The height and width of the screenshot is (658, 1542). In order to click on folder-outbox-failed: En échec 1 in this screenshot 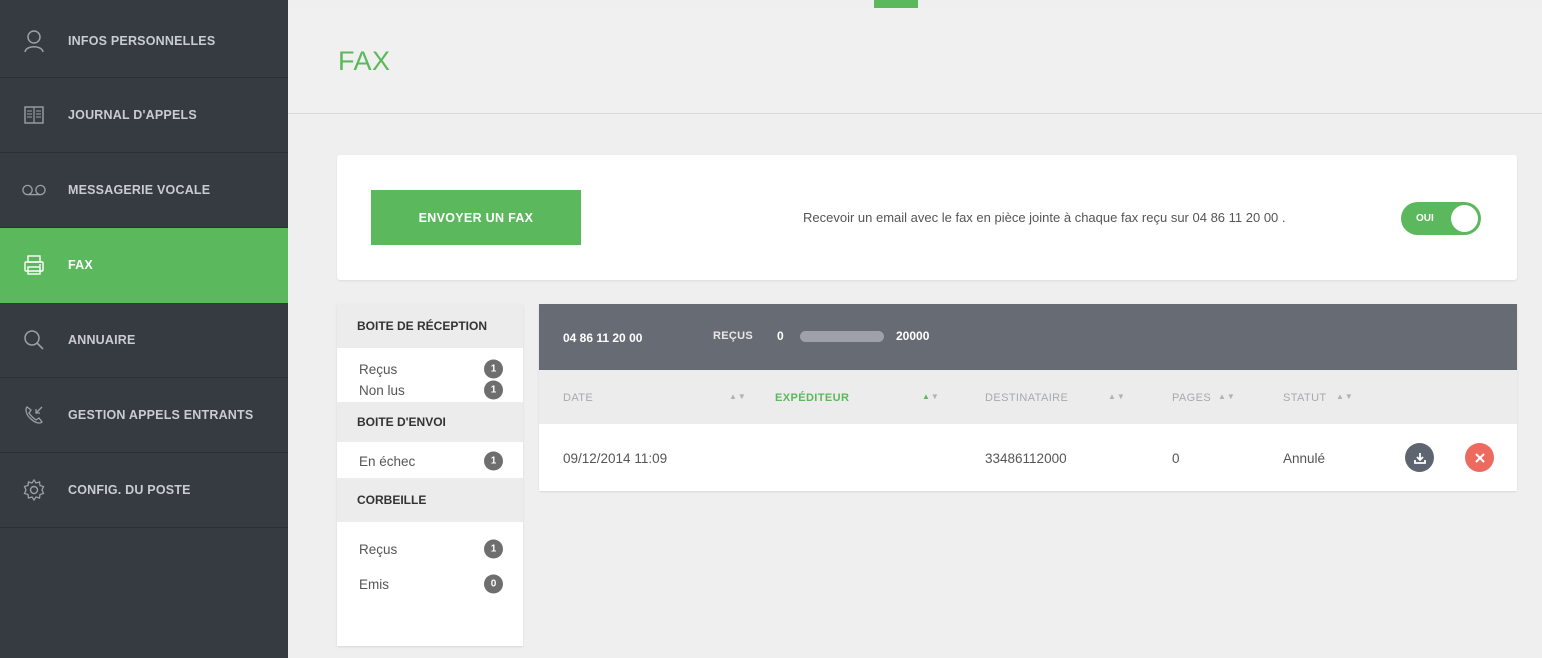, I will do `click(430, 461)`.